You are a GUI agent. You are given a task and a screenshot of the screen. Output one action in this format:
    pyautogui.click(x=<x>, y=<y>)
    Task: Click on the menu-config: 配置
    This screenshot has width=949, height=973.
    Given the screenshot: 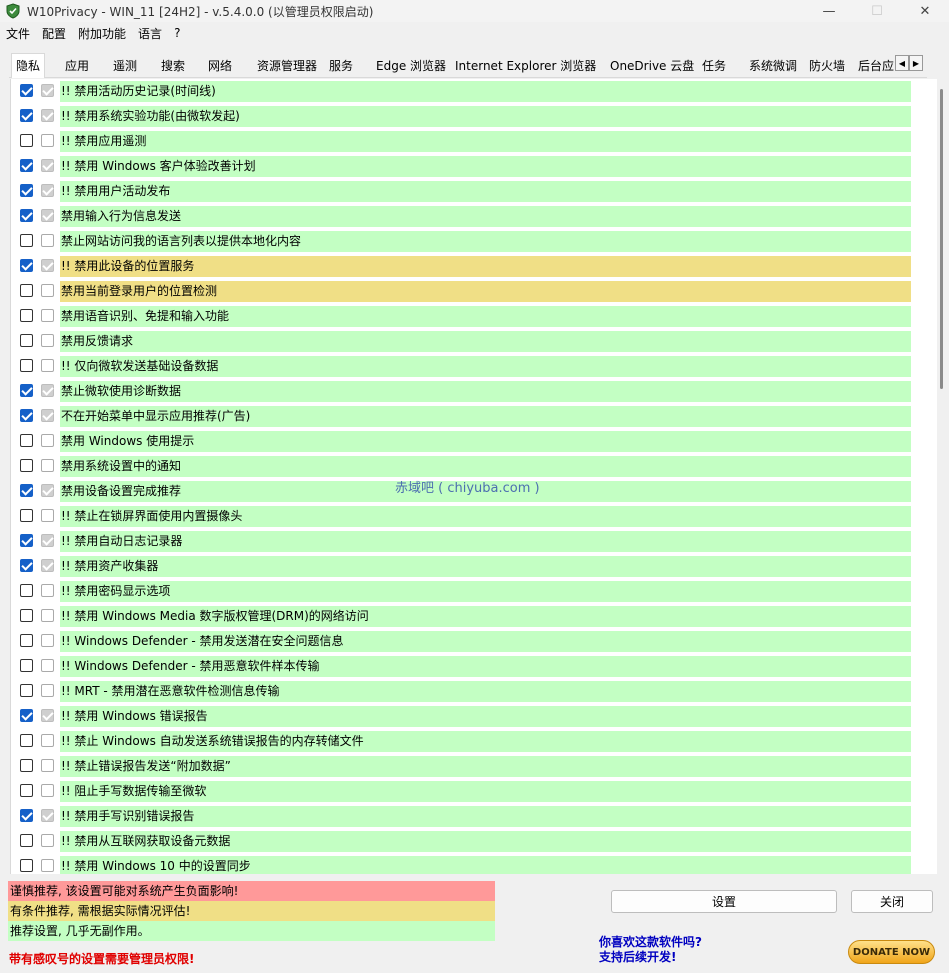 What is the action you would take?
    pyautogui.click(x=54, y=33)
    